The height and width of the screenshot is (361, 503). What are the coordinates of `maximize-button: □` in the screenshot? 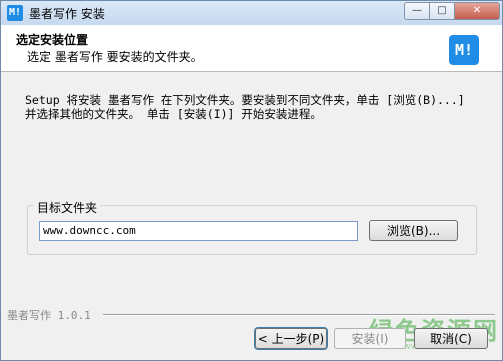 It's located at (442, 11).